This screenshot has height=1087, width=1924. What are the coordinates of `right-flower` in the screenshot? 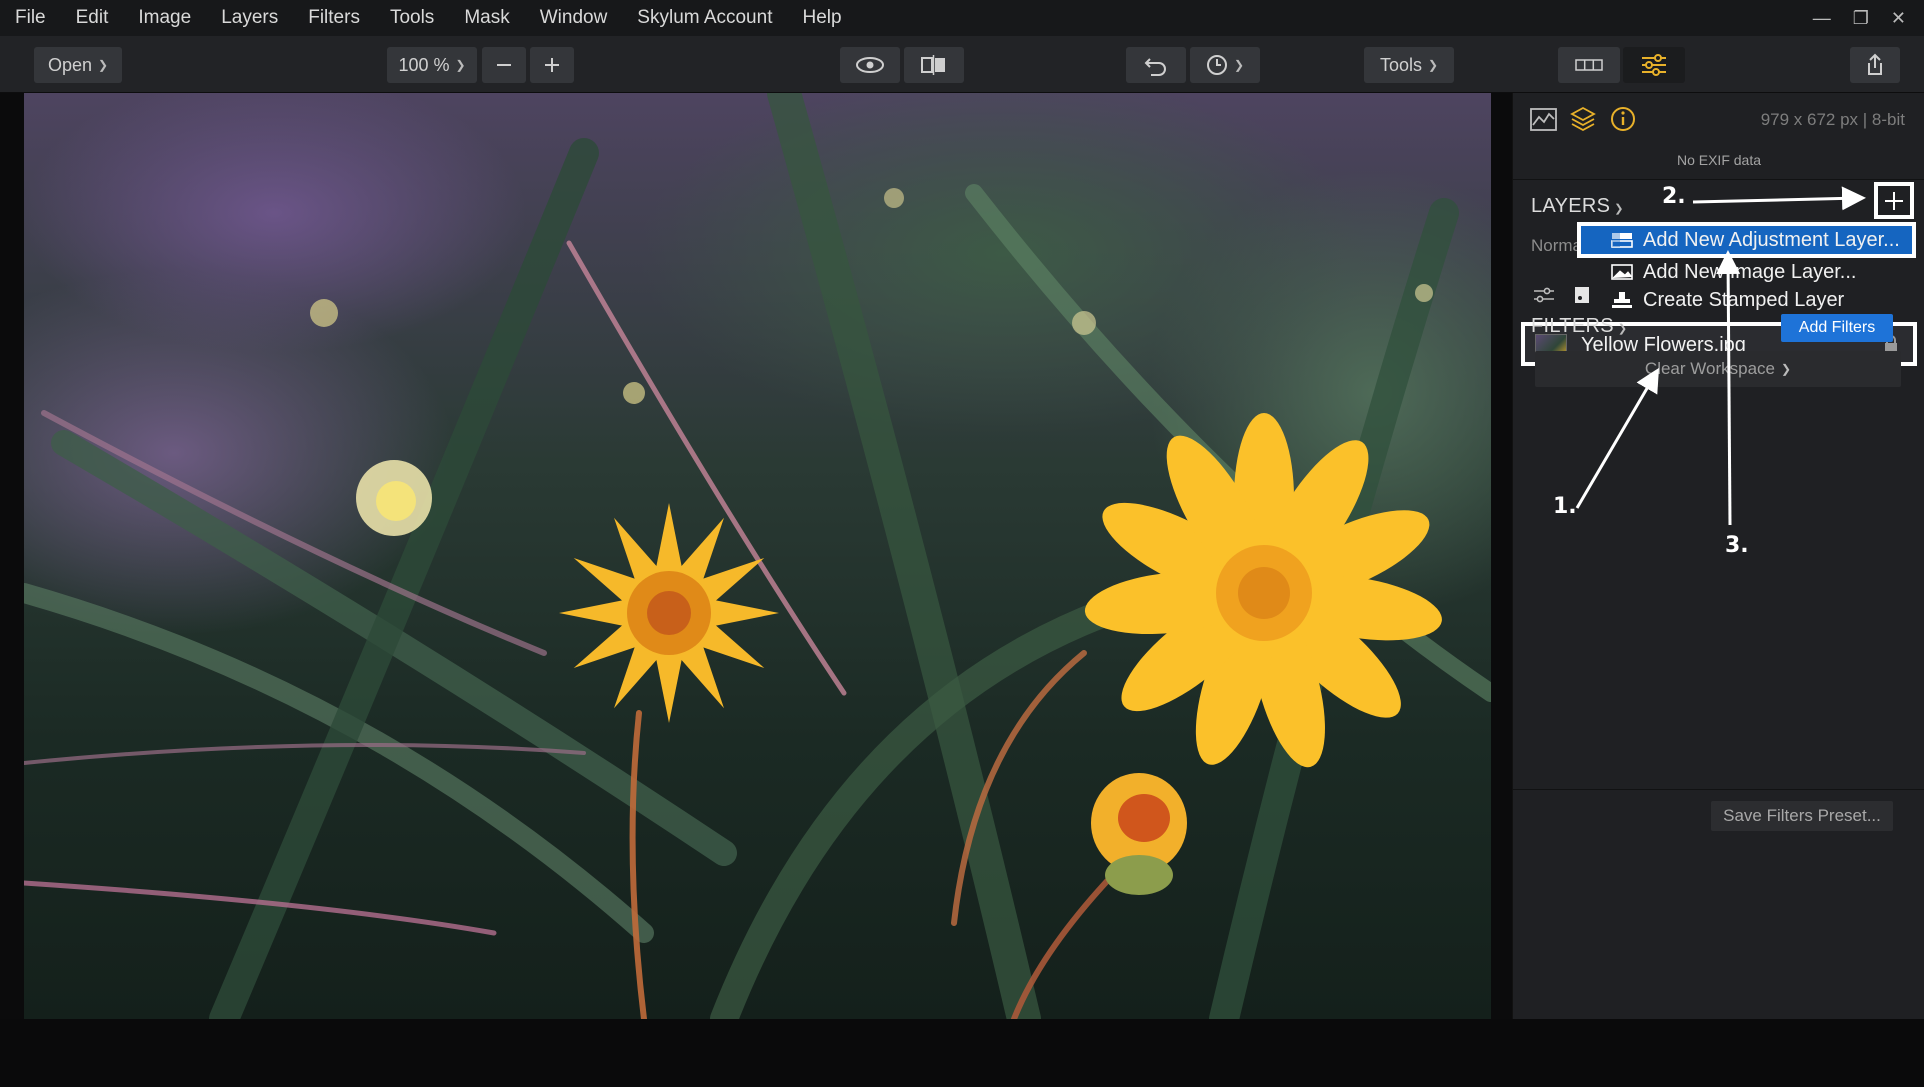 It's located at (1263, 590).